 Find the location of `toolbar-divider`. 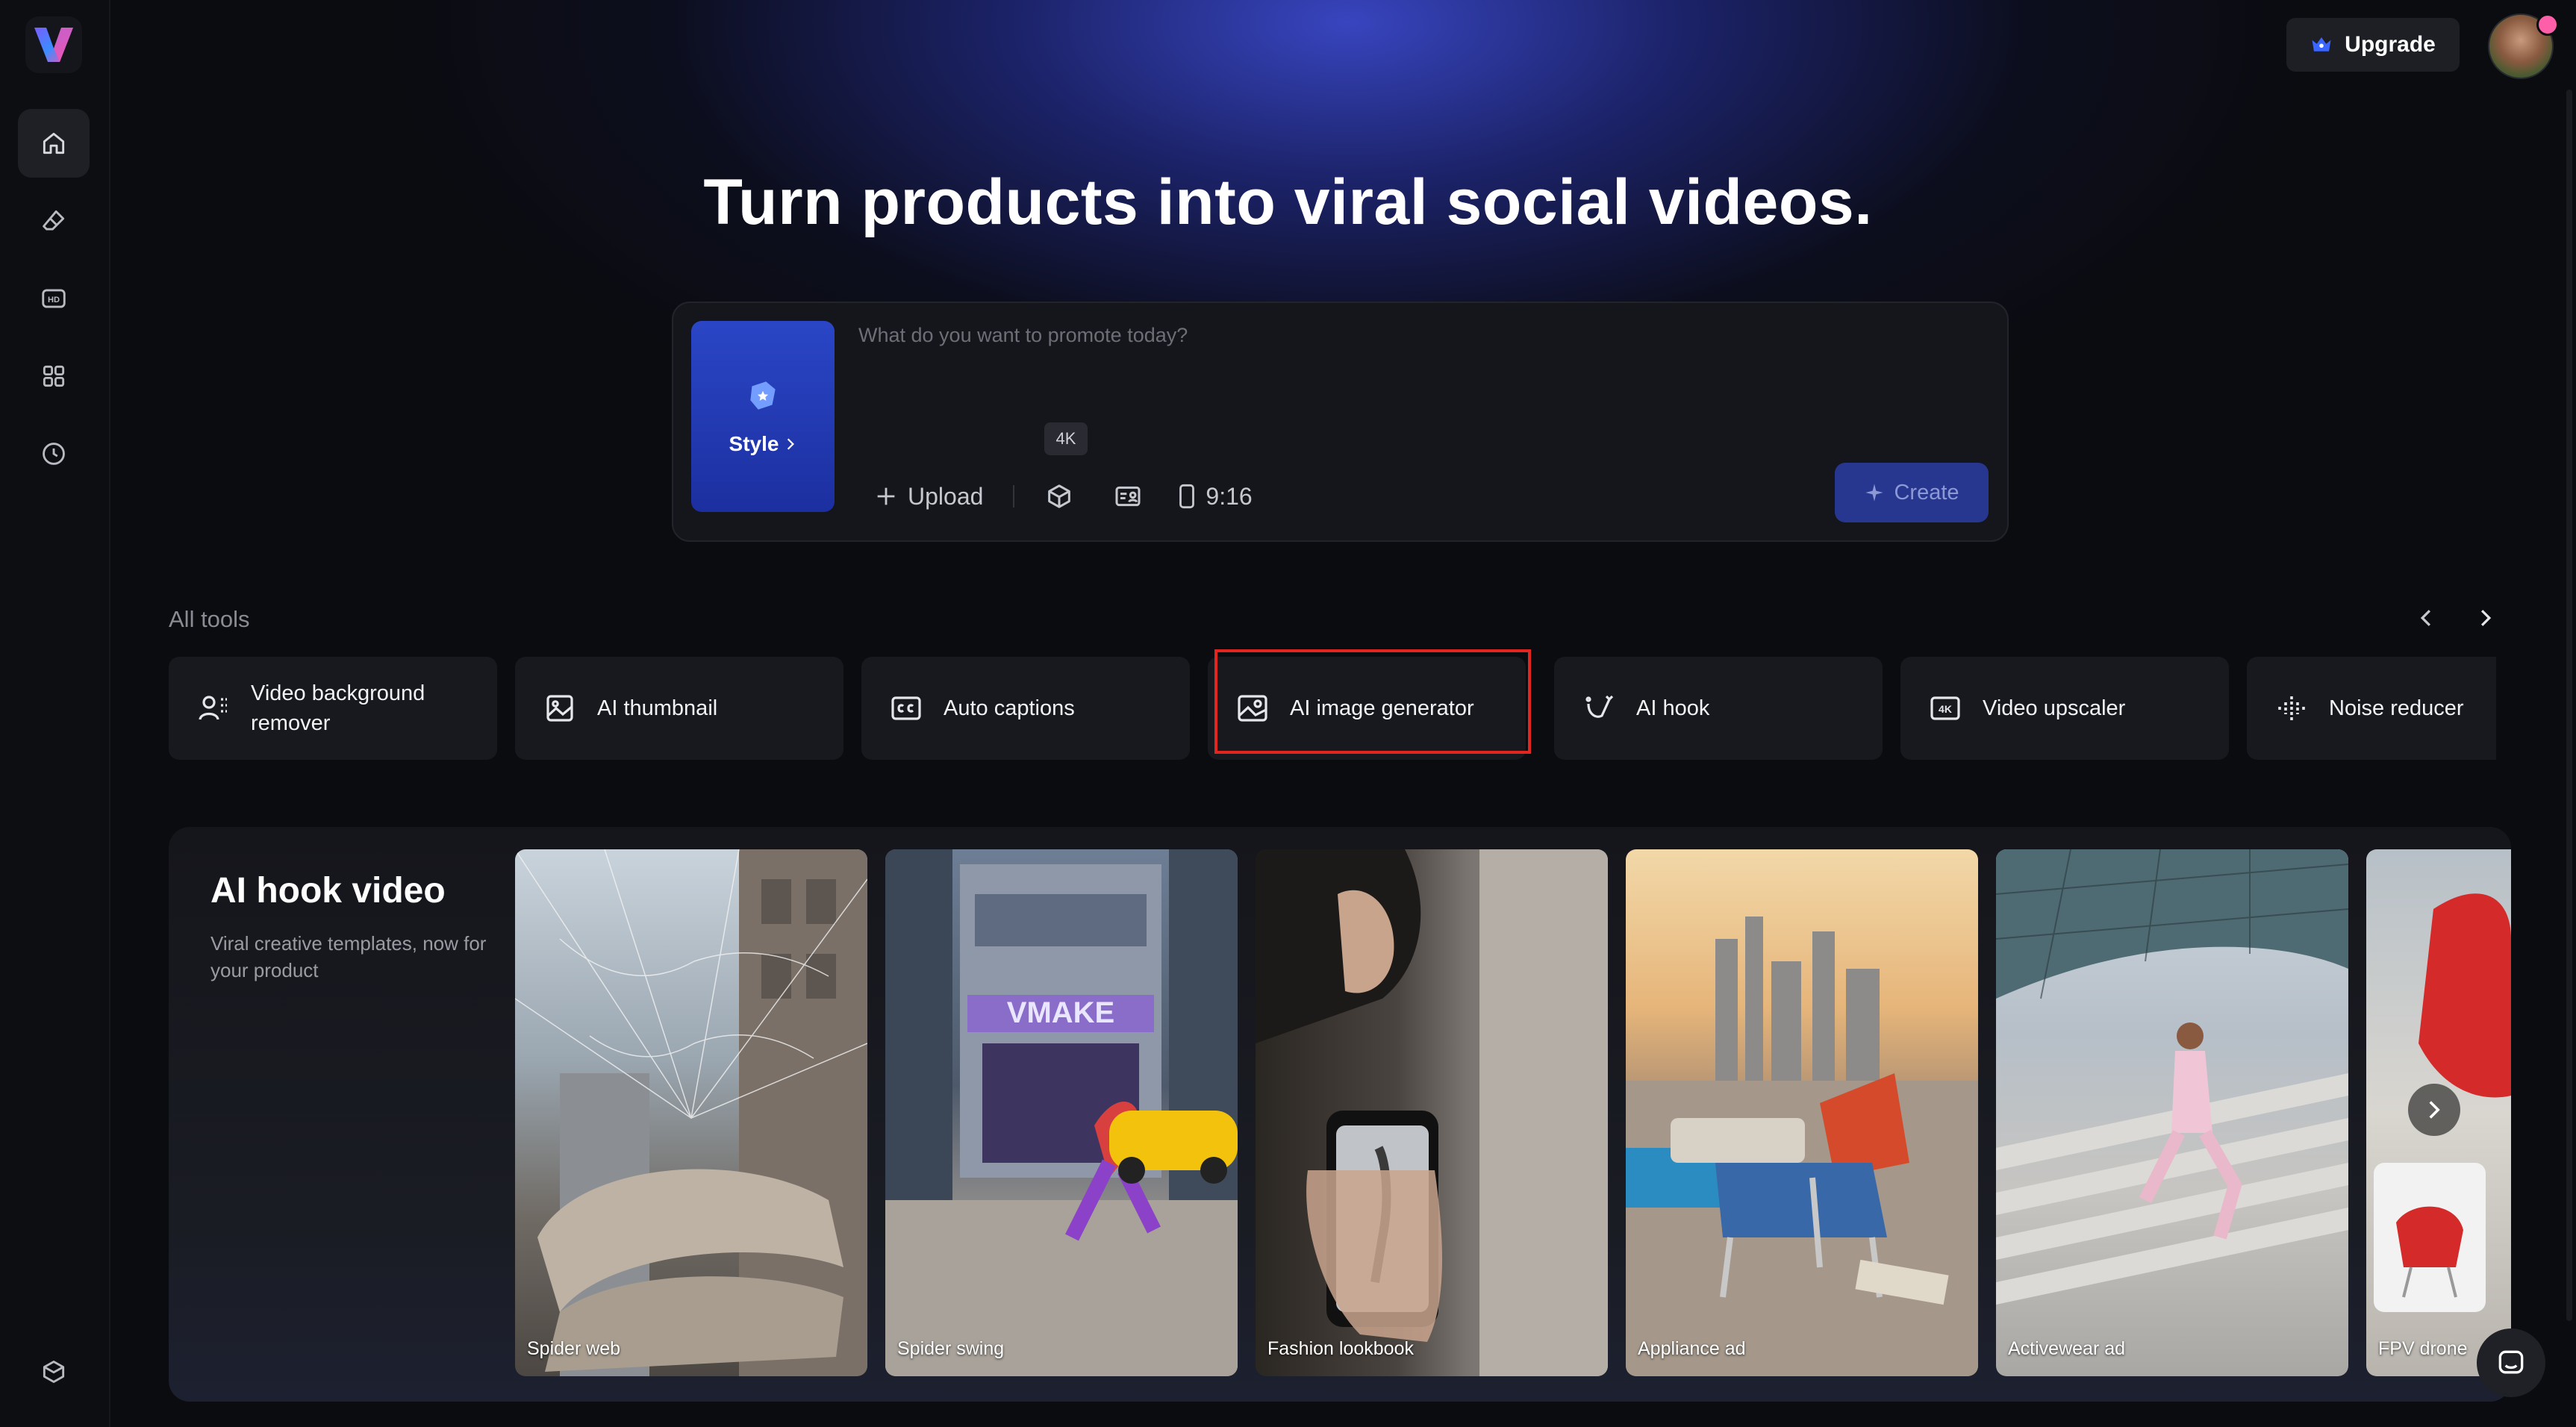

toolbar-divider is located at coordinates (1014, 497).